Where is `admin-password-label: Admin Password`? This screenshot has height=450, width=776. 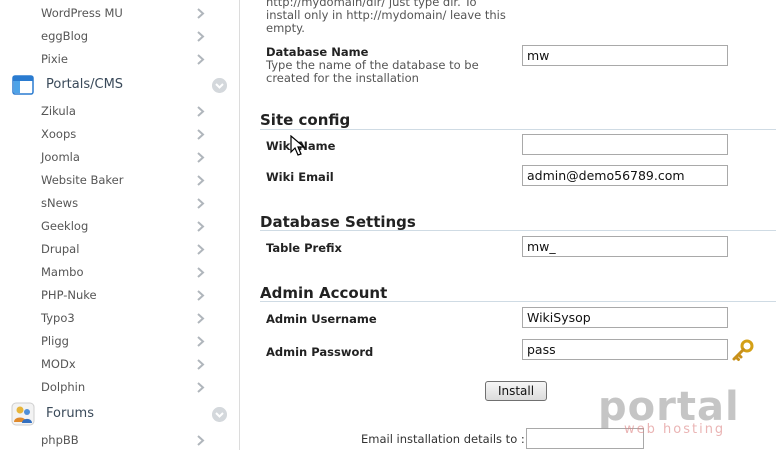
admin-password-label: Admin Password is located at coordinates (320, 352).